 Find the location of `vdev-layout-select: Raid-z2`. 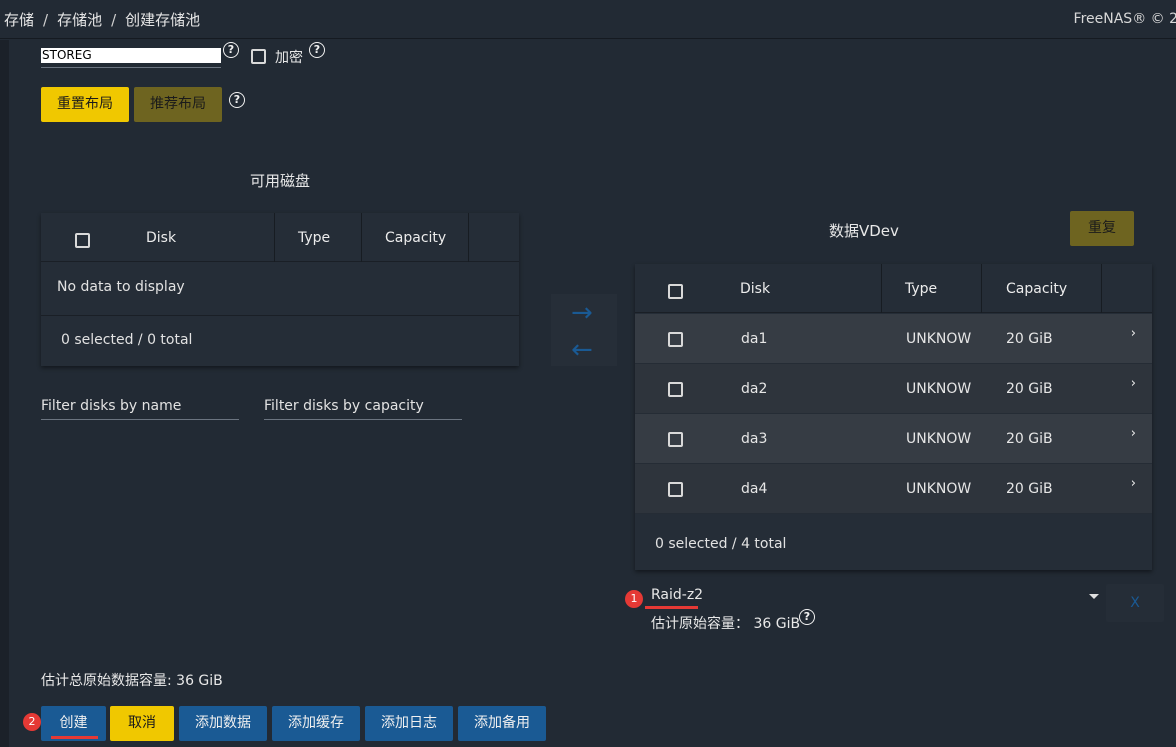

vdev-layout-select: Raid-z2 is located at coordinates (677, 595).